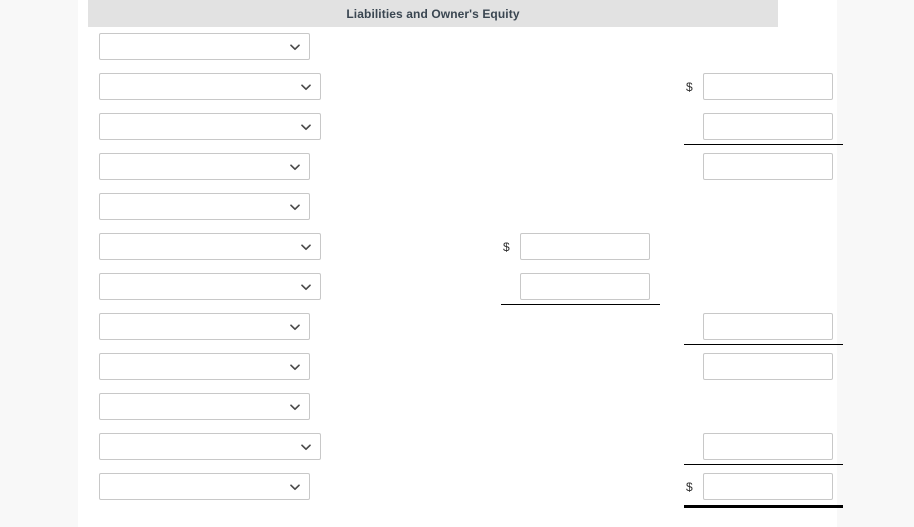  I want to click on middle-amount-cell, so click(575, 286).